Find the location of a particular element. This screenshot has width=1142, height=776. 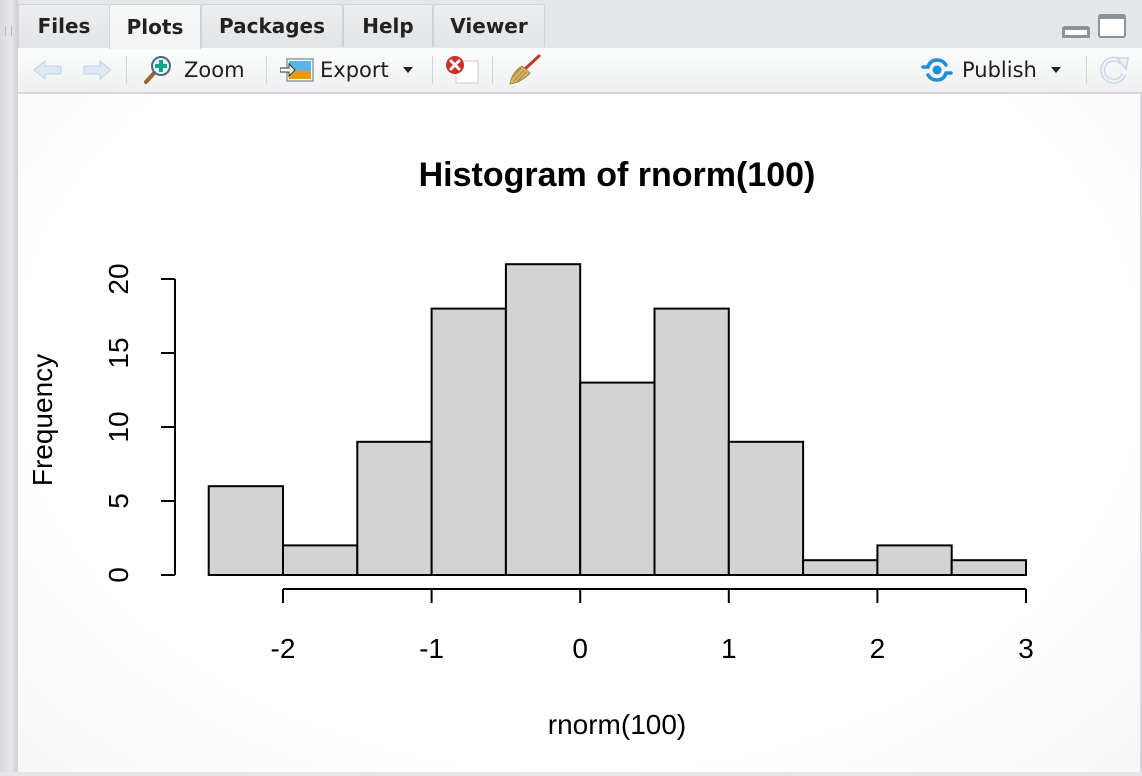

zoom-button: Zoom is located at coordinates (193, 70).